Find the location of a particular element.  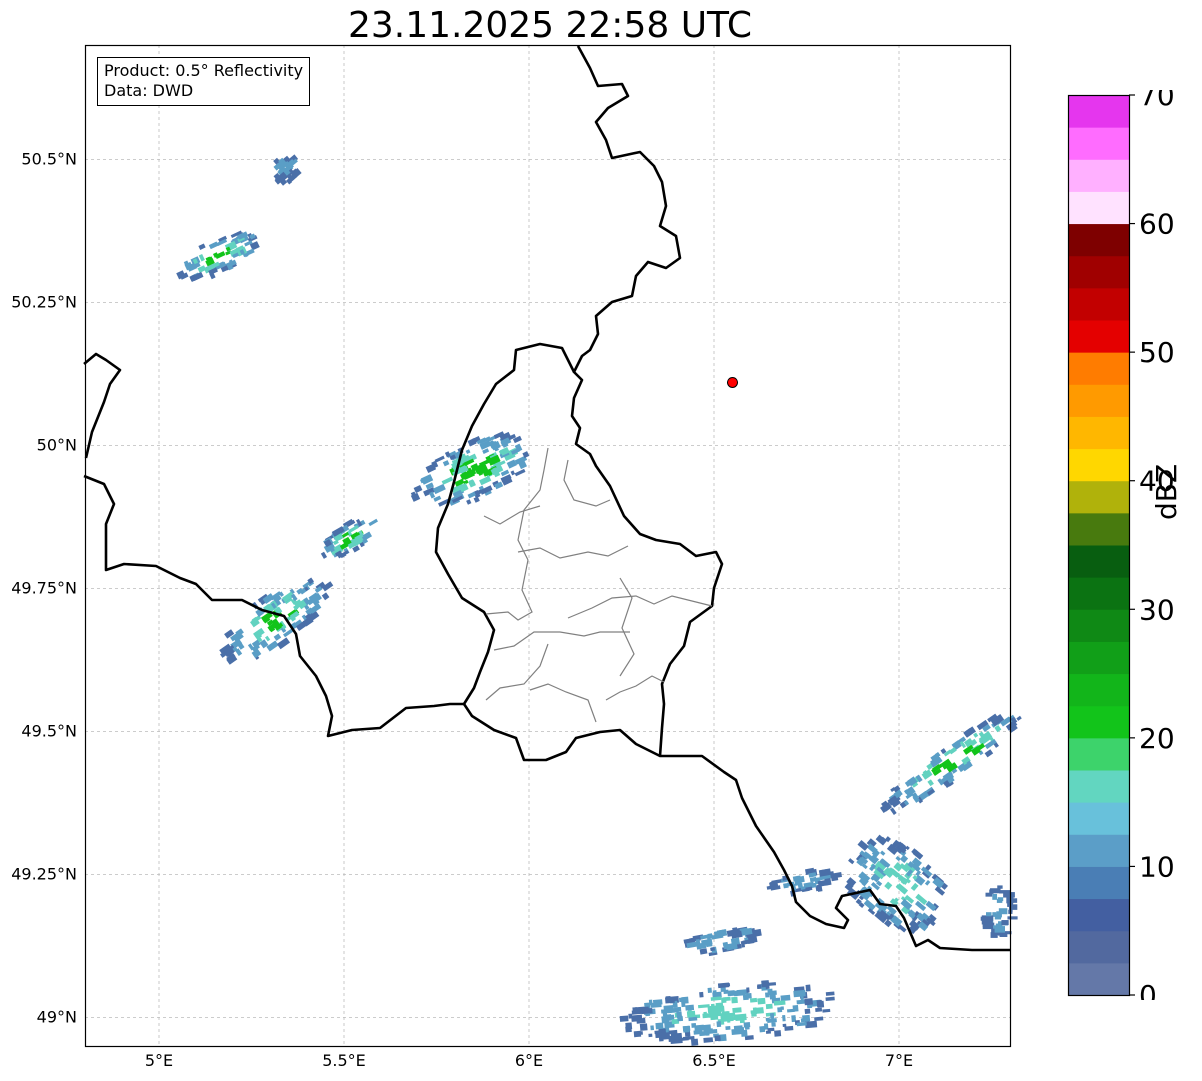

lon-tick-label: 5°E is located at coordinates (159, 1060).